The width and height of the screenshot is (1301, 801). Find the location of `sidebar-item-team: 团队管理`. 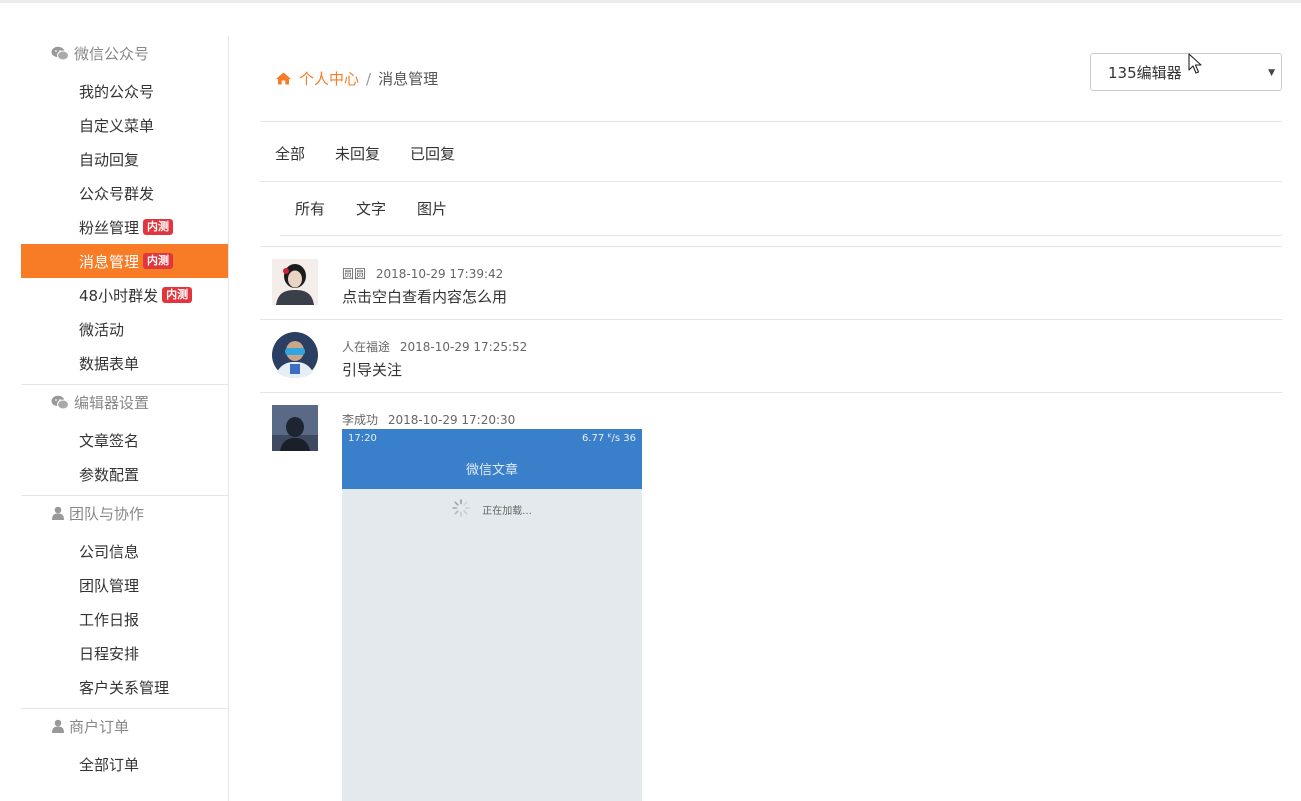

sidebar-item-team: 团队管理 is located at coordinates (124, 585).